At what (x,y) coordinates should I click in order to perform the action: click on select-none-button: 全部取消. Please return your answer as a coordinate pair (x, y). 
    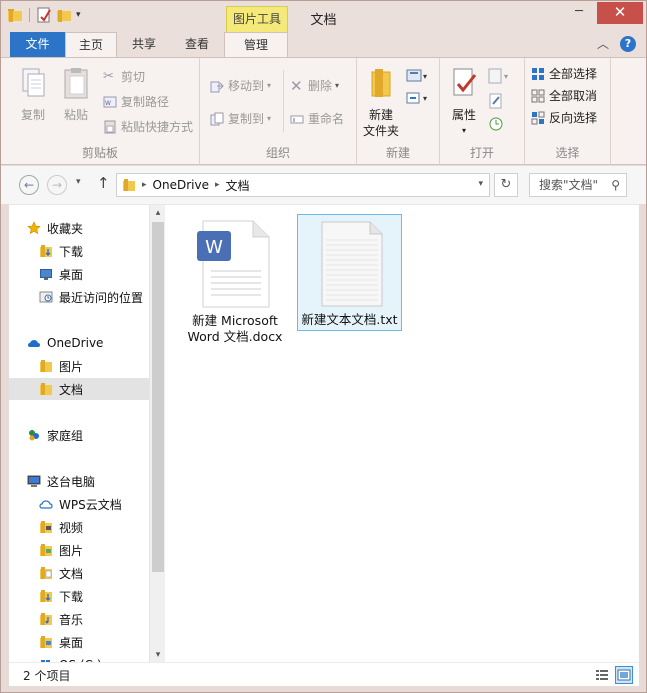
    Looking at the image, I should click on (564, 96).